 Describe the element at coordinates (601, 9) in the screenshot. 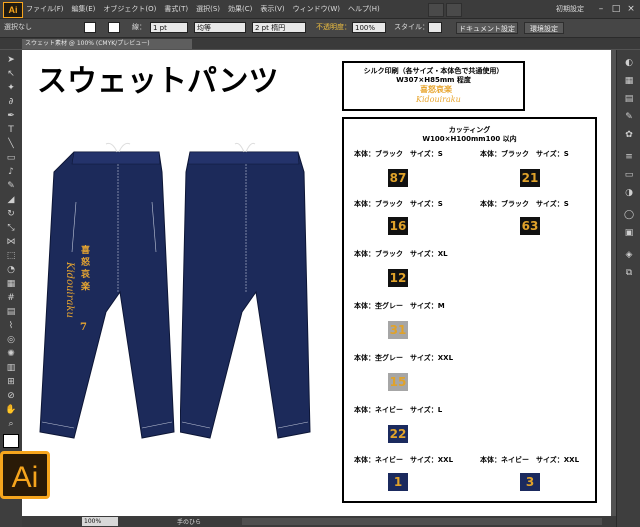

I see `minimize-icon: –` at that location.